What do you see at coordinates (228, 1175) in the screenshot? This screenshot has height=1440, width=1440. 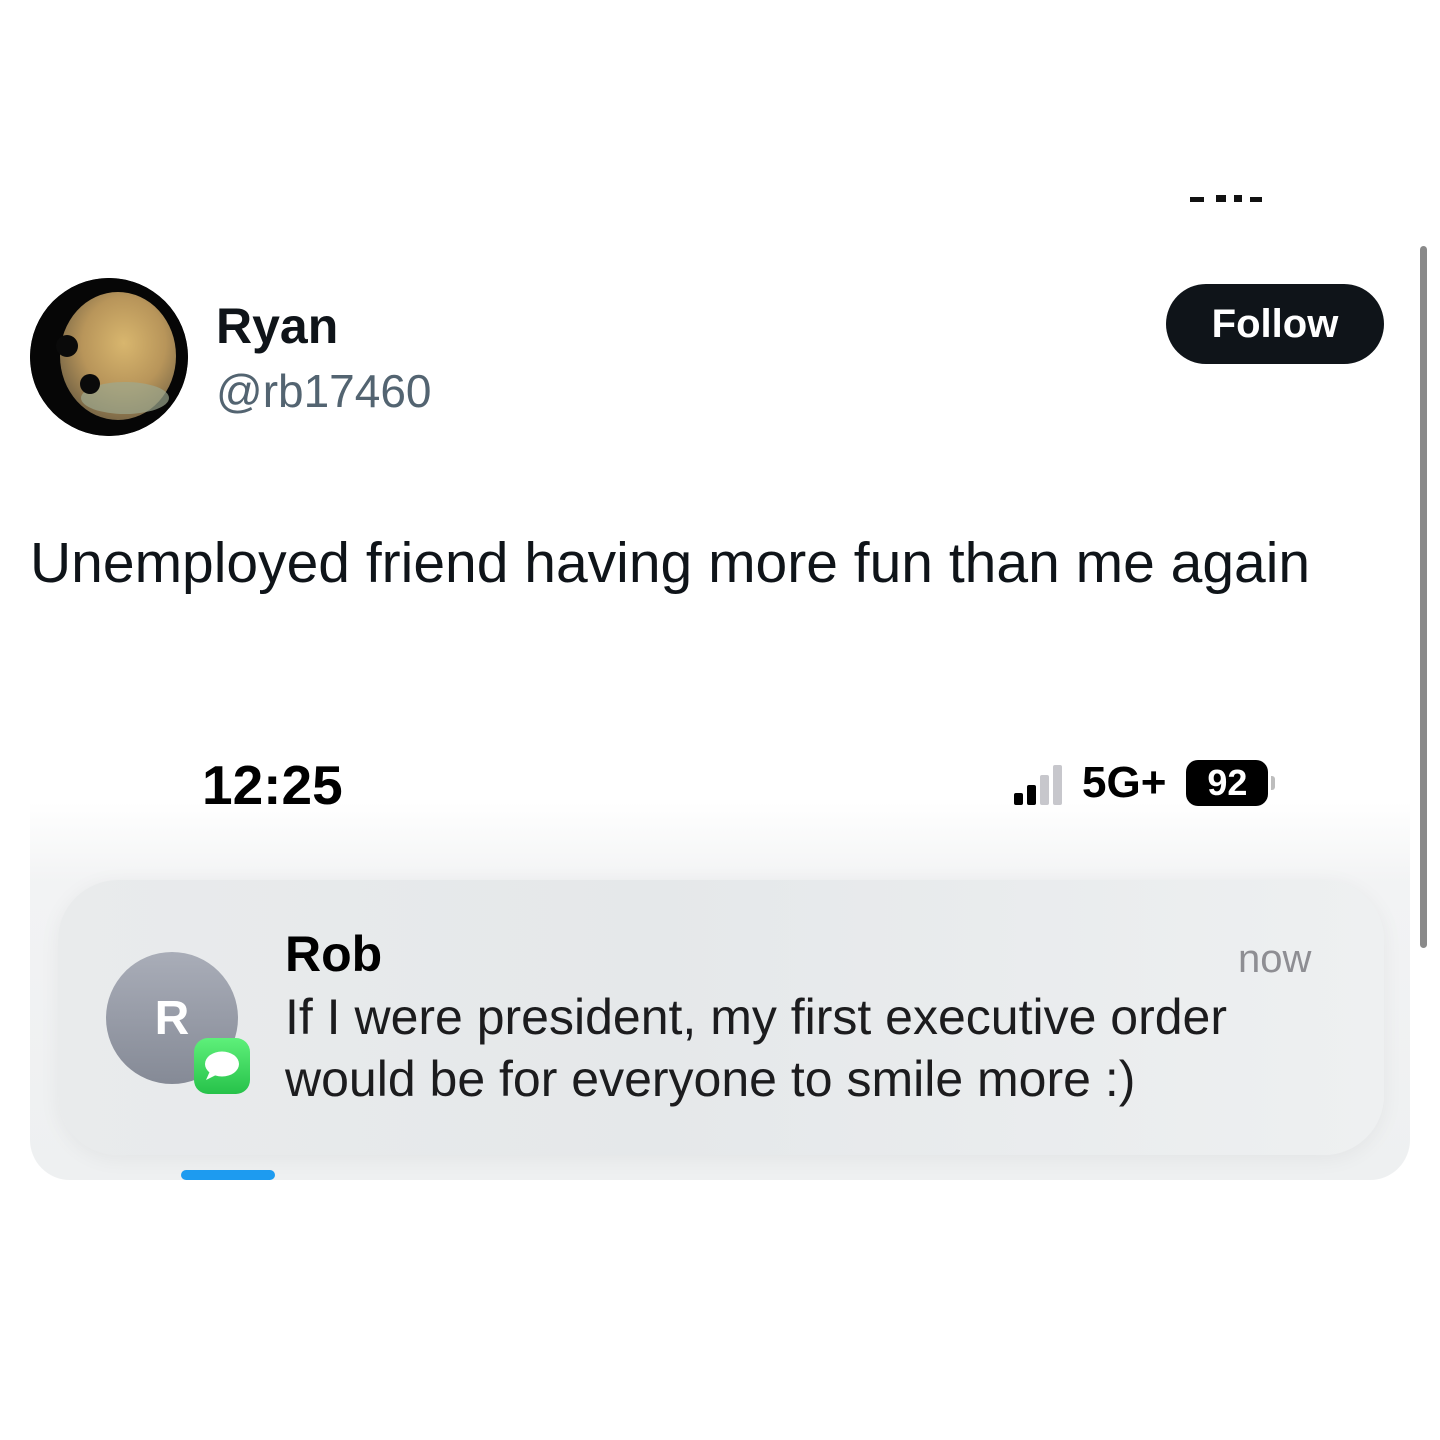 I see `blue-indicator-bar` at bounding box center [228, 1175].